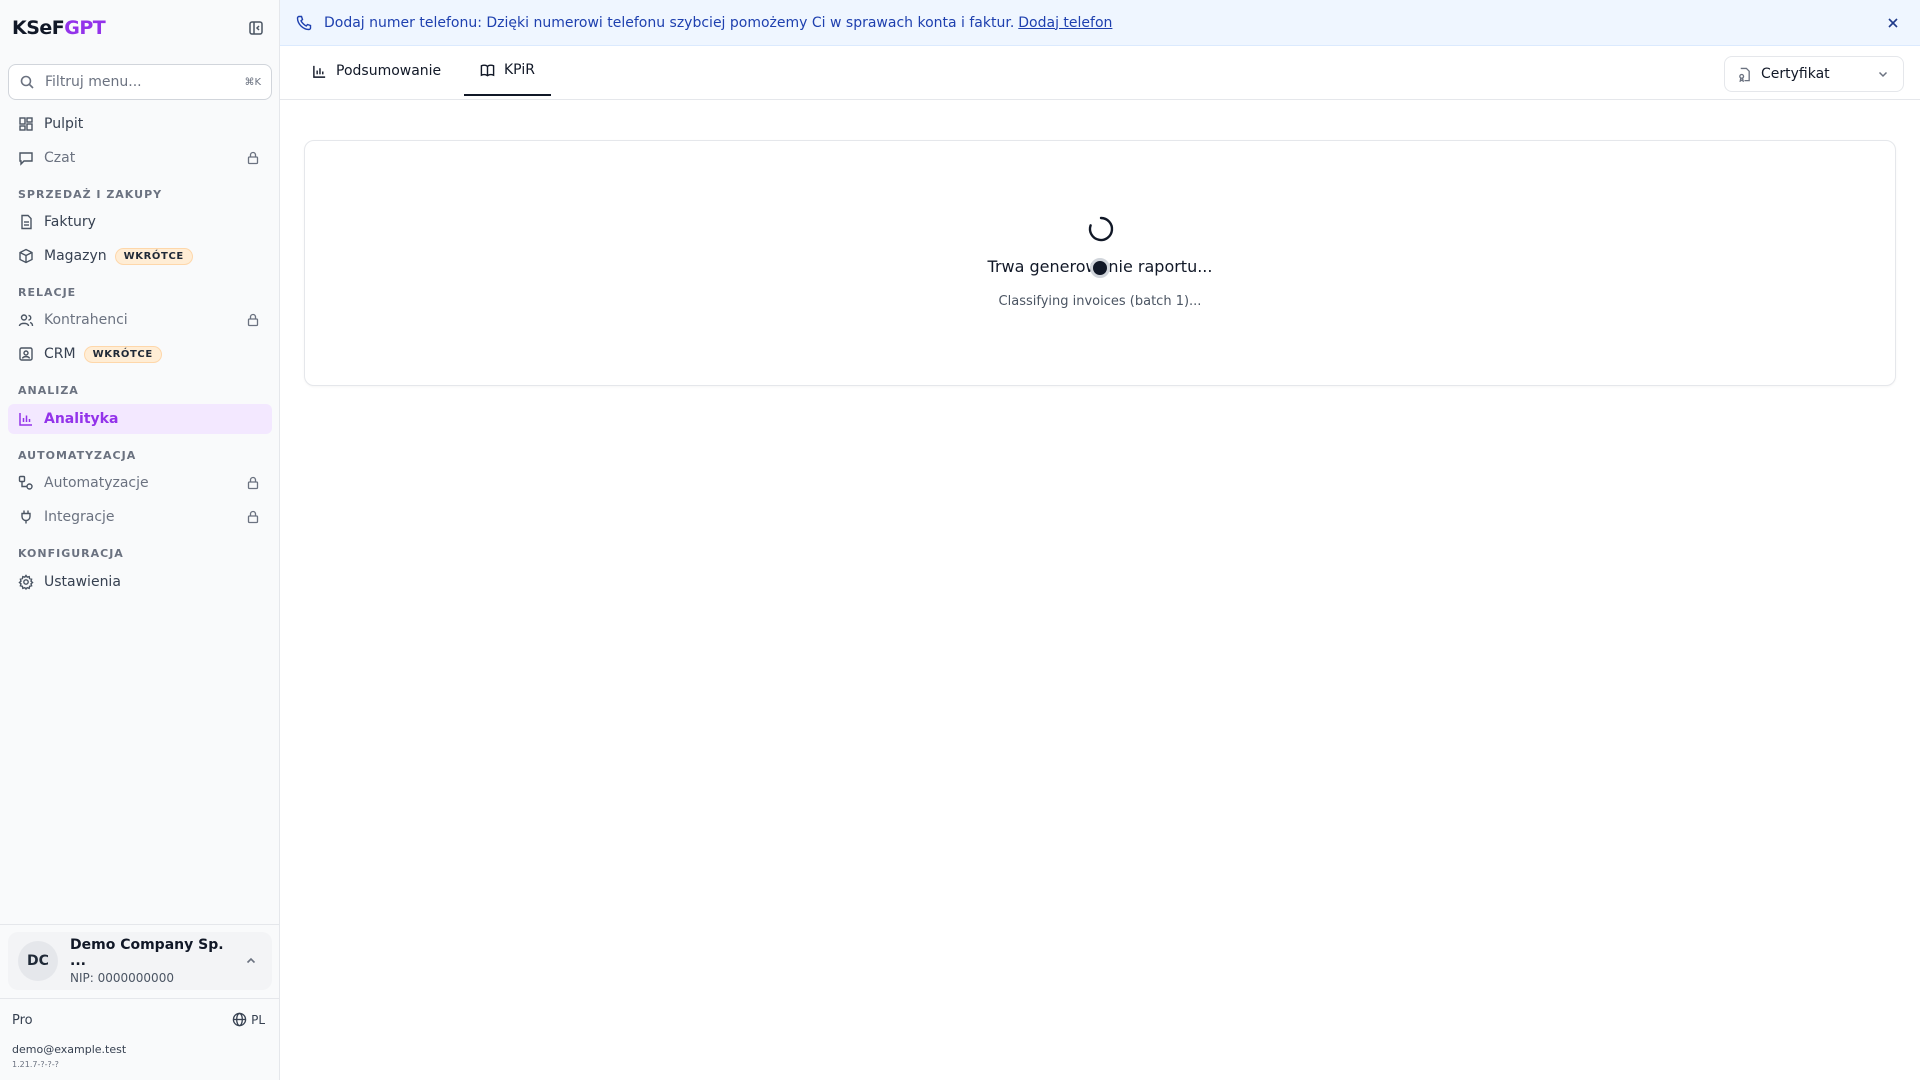  I want to click on document-icon, so click(27, 222).